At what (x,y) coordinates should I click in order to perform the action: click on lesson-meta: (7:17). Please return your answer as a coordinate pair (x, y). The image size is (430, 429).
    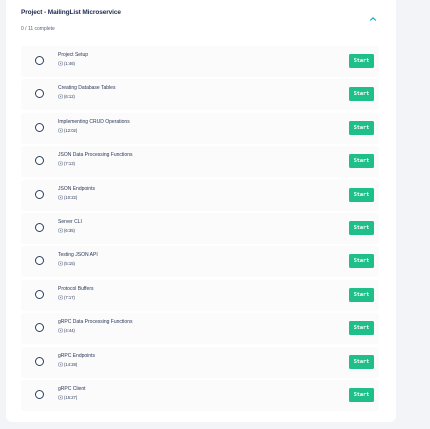
    Looking at the image, I should click on (66, 297).